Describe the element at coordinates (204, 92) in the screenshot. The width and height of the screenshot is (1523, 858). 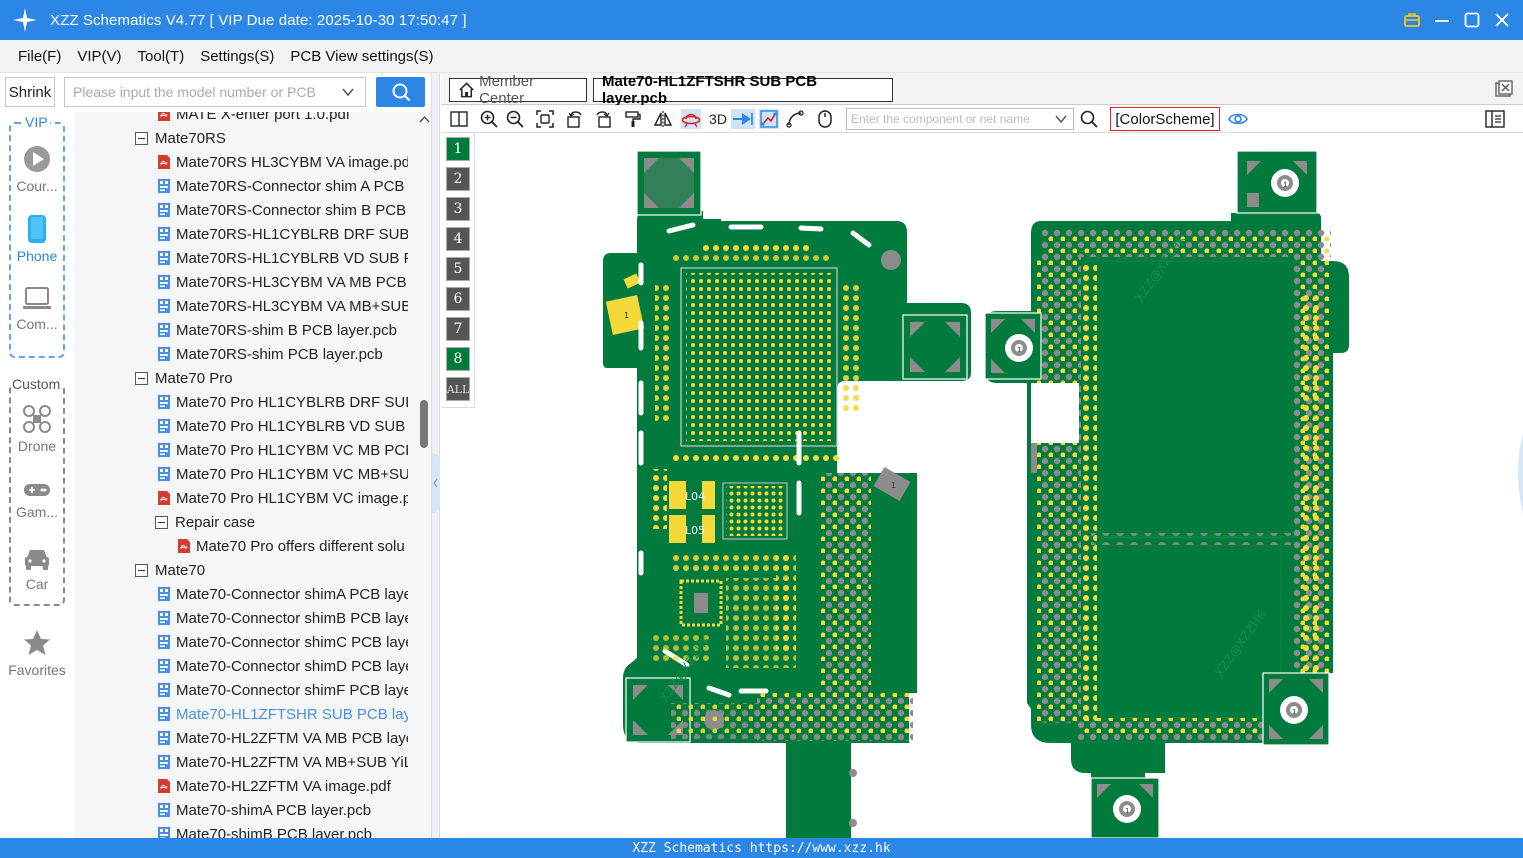
I see `model-search-input` at that location.